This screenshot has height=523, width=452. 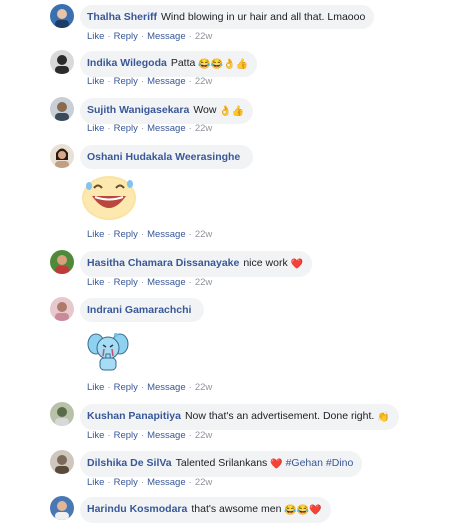 I want to click on comment-bubble: Hasitha Chamara Dissanayake nice work ❤️, so click(x=196, y=264).